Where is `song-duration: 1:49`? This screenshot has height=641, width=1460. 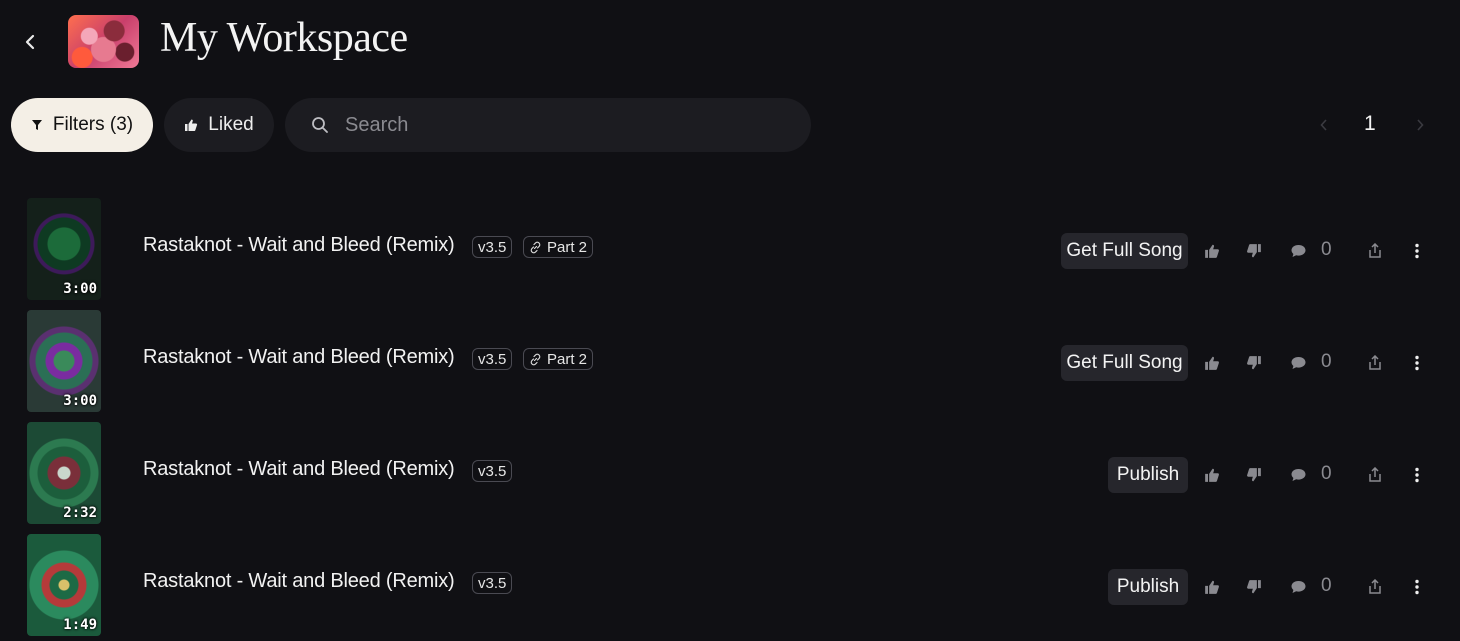 song-duration: 1:49 is located at coordinates (80, 625).